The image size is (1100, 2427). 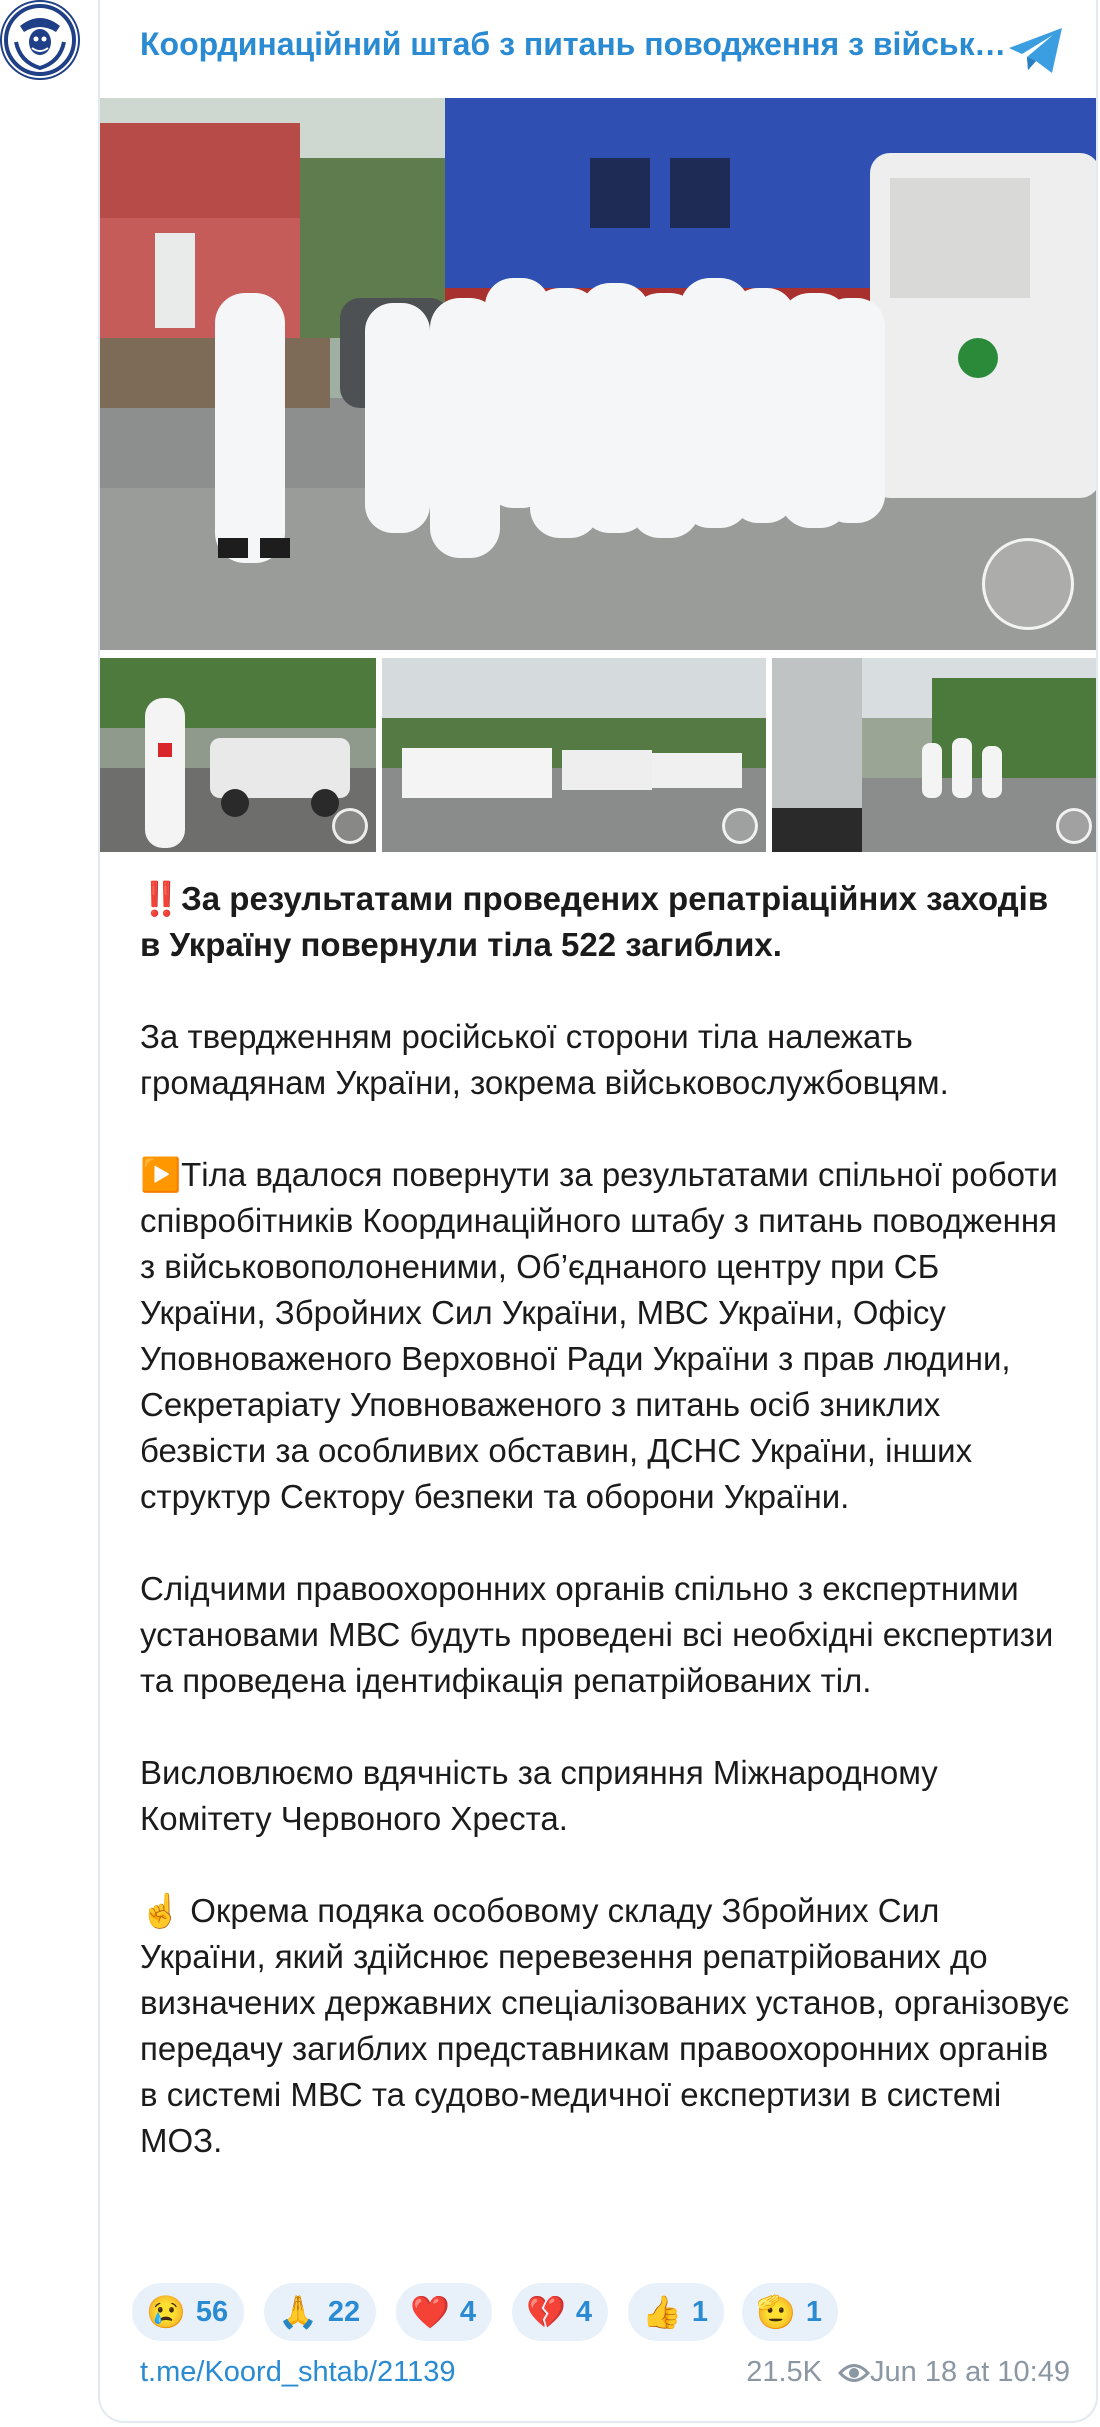 What do you see at coordinates (574, 755) in the screenshot?
I see `trucks-on-road-photo` at bounding box center [574, 755].